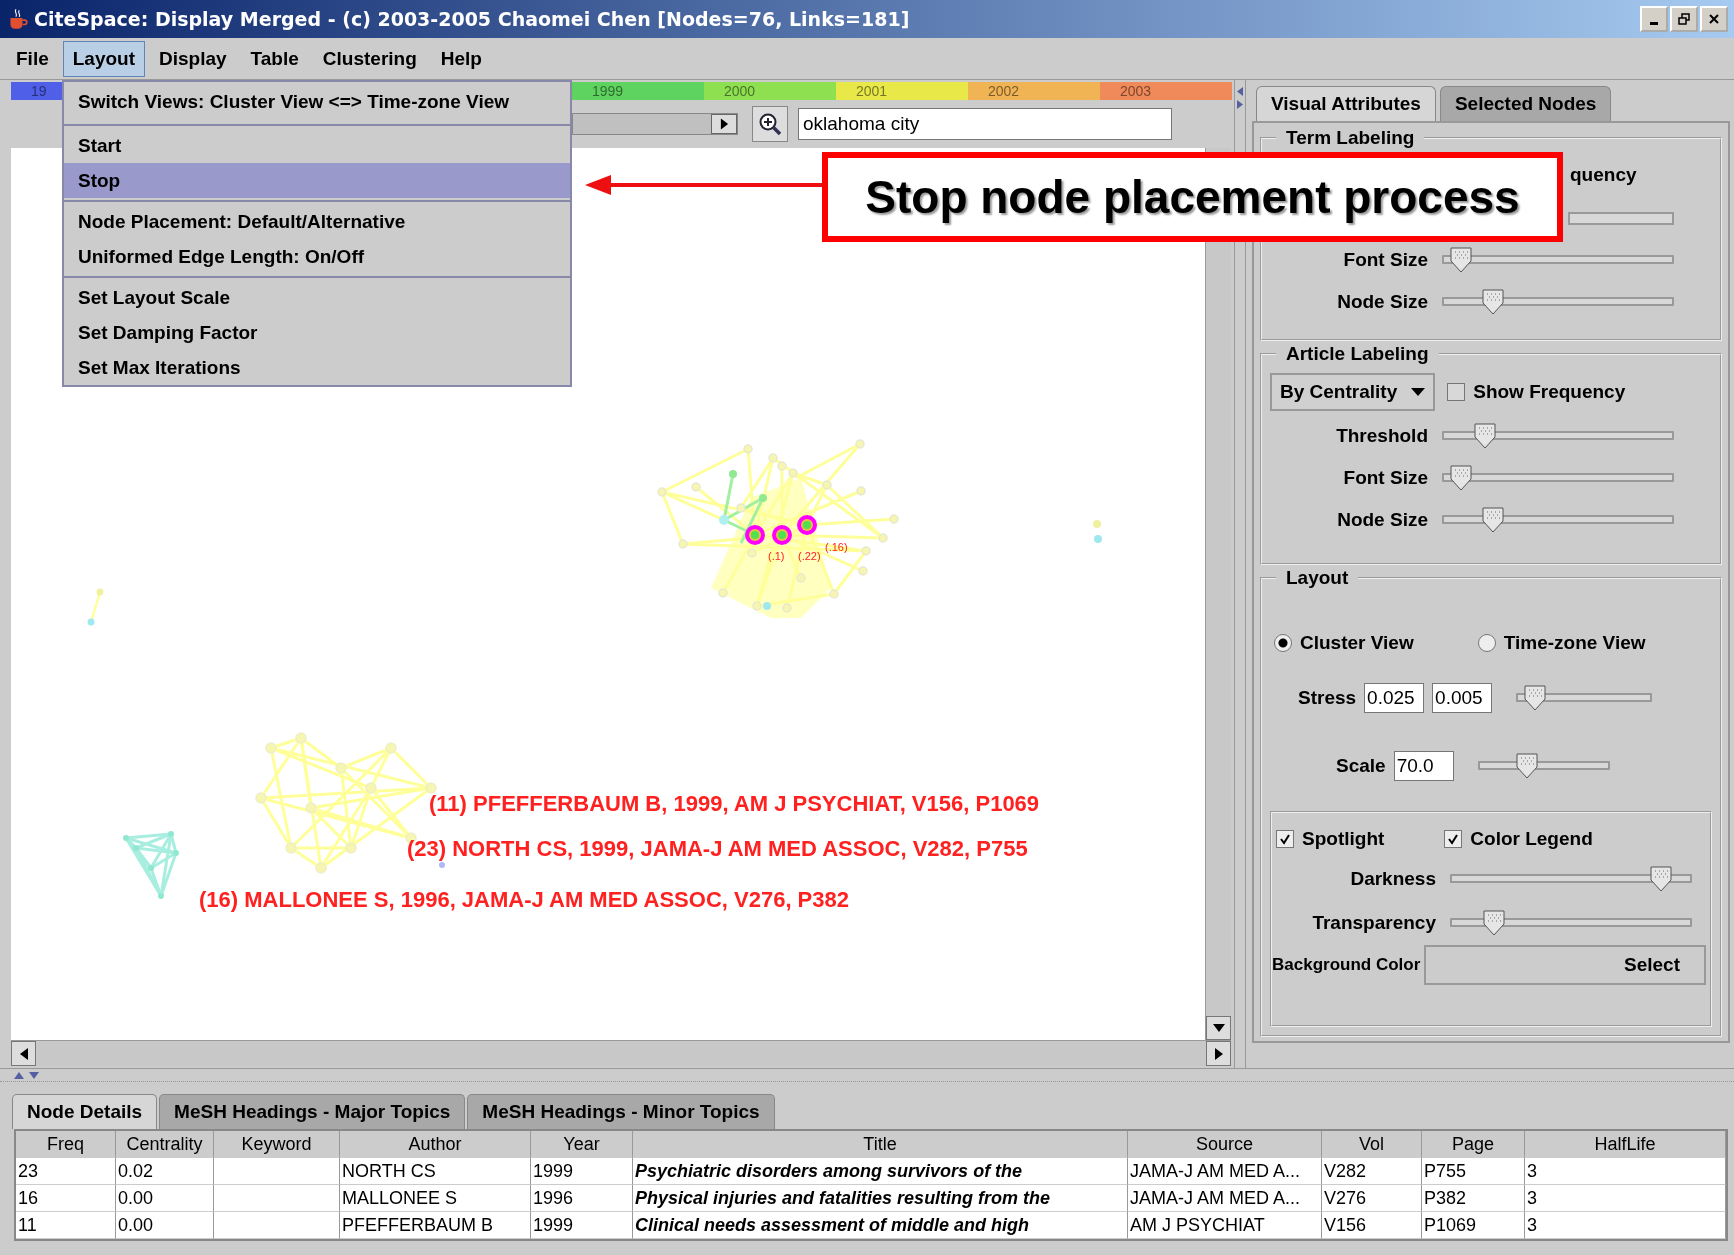 This screenshot has width=1734, height=1255. I want to click on node-label: (.1), so click(776, 556).